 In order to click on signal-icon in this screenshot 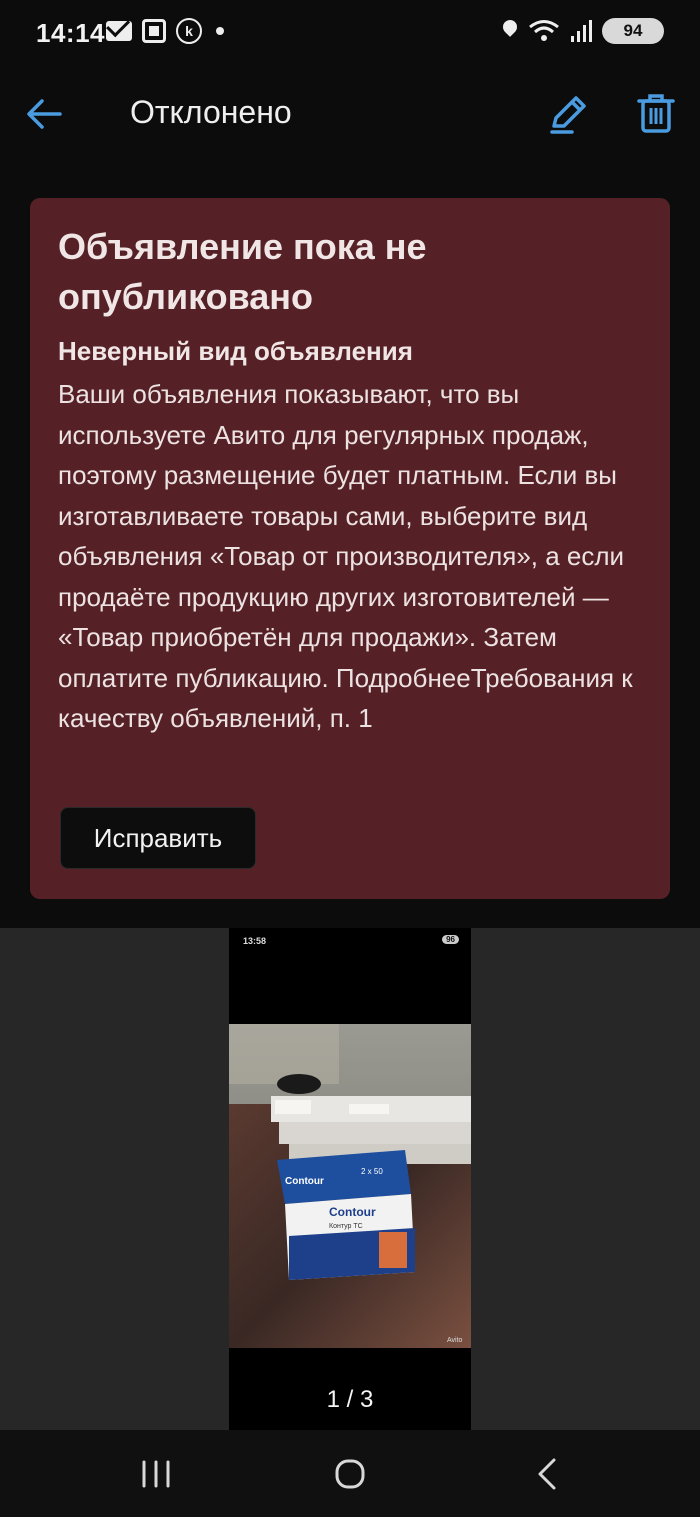, I will do `click(581, 31)`.